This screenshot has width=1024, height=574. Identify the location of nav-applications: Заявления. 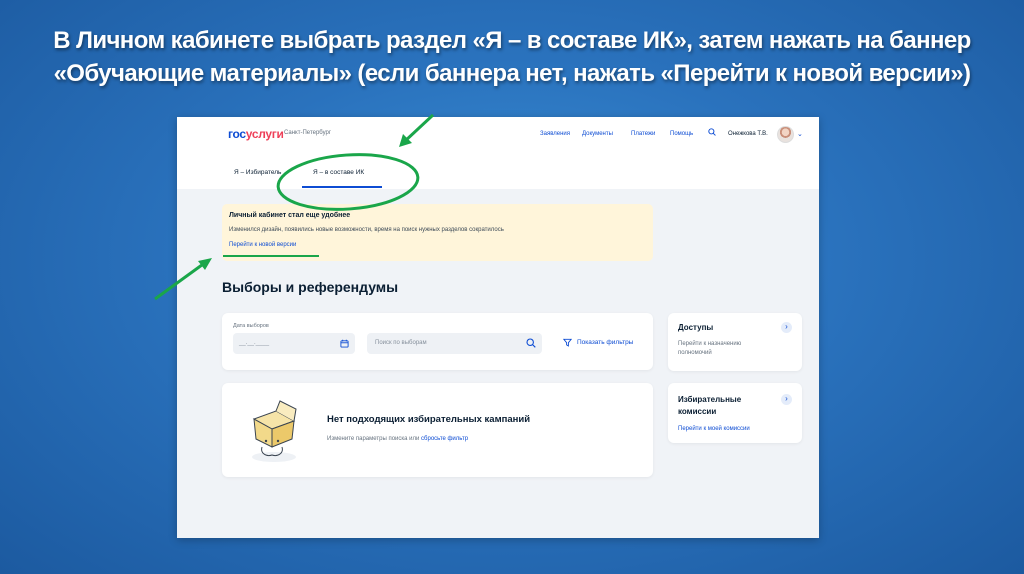
(555, 134).